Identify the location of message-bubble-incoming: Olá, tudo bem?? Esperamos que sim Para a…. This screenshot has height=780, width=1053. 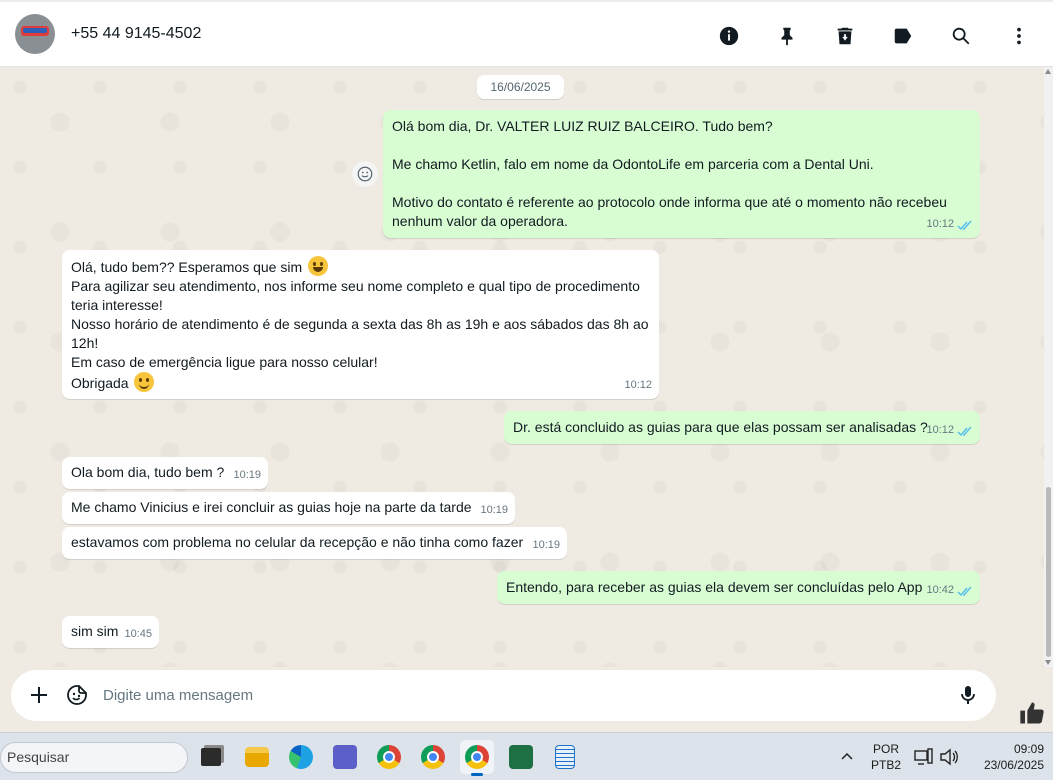
(360, 324).